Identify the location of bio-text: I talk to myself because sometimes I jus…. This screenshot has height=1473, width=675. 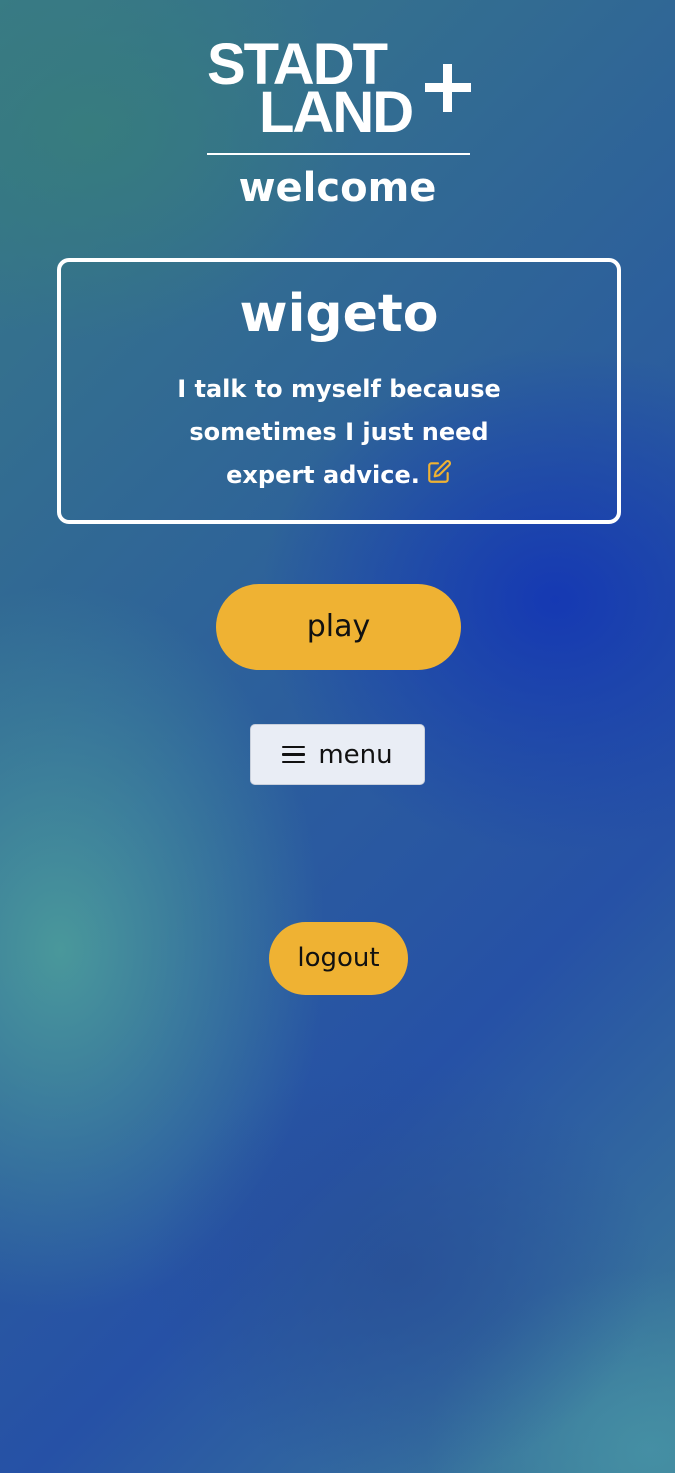
(339, 432).